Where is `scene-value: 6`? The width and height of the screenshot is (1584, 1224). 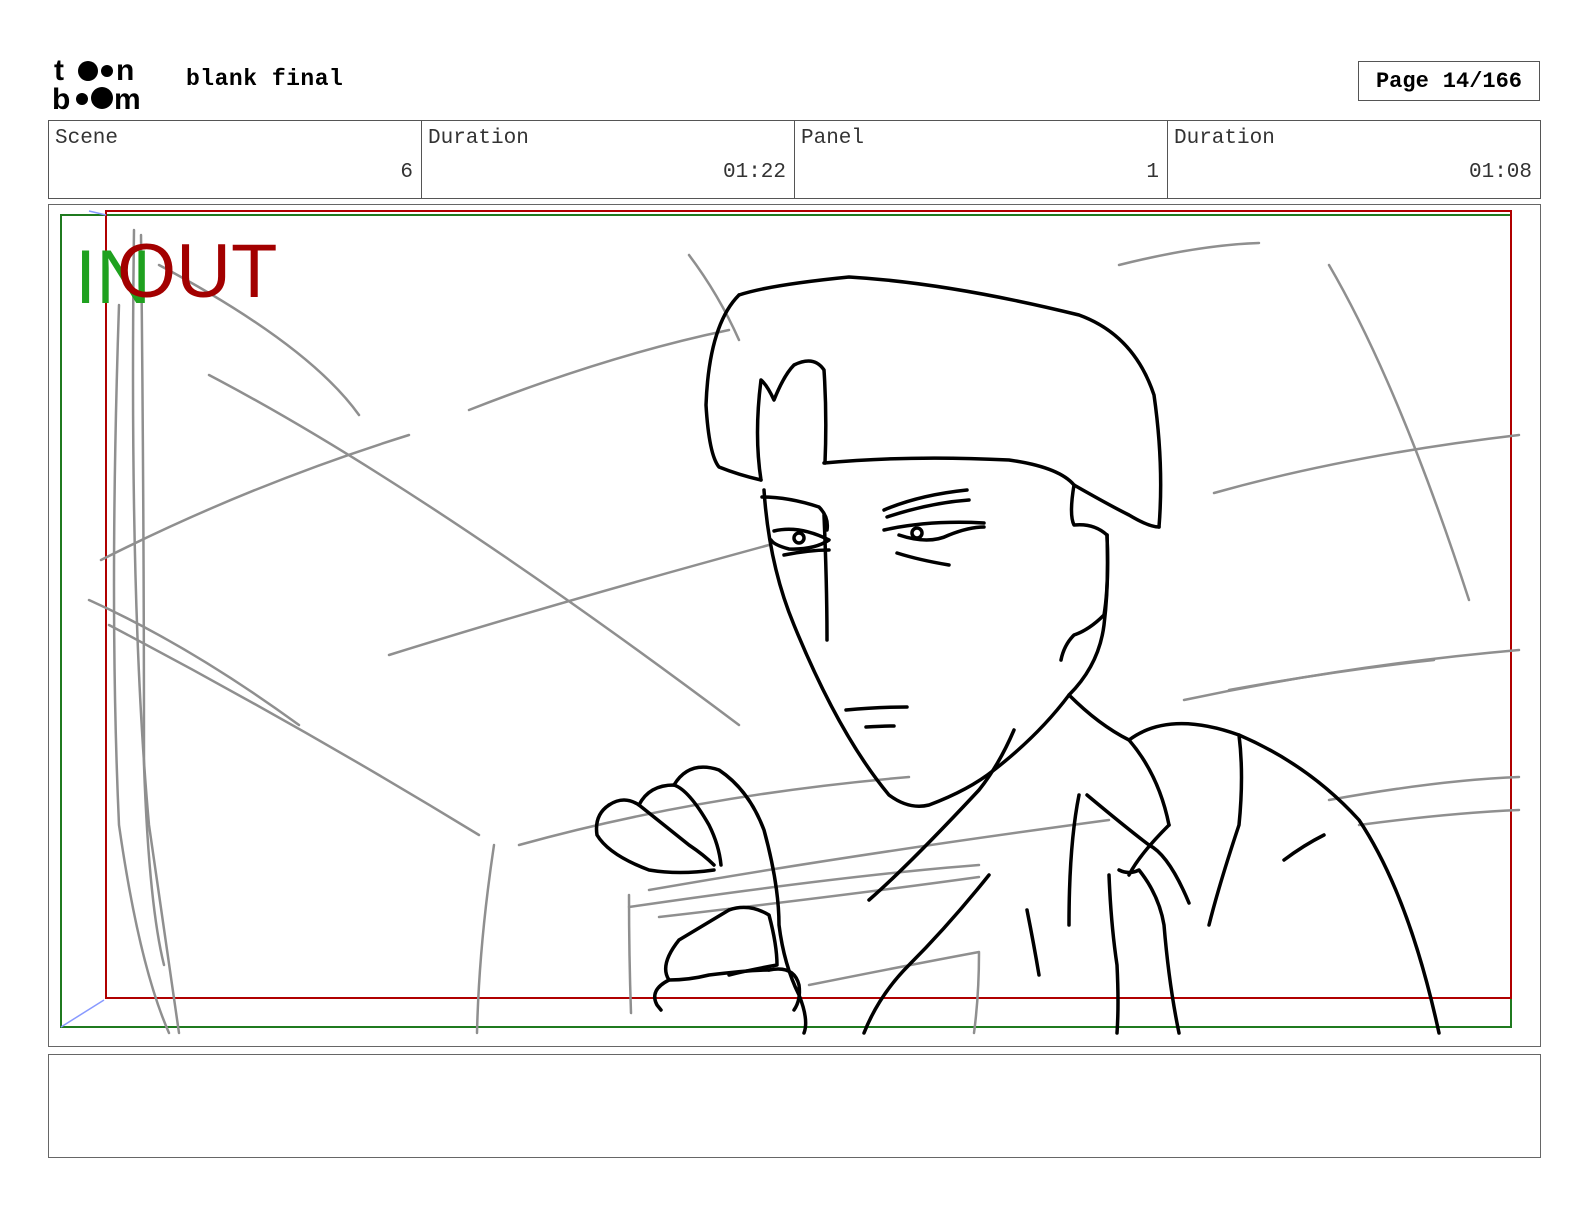
scene-value: 6 is located at coordinates (406, 172).